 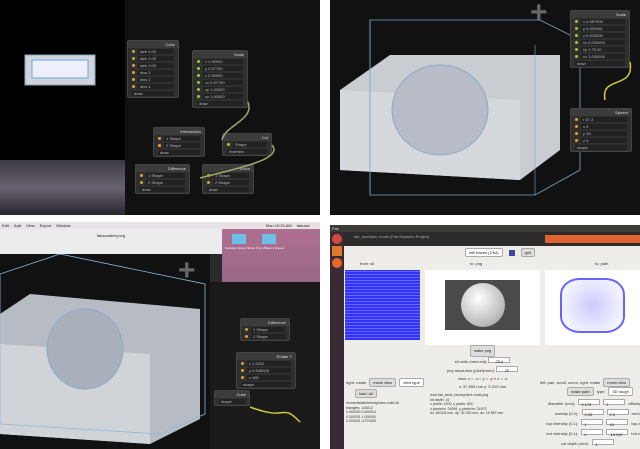 I want to click on mouse-hint: right: rotate, so click(x=356, y=382).